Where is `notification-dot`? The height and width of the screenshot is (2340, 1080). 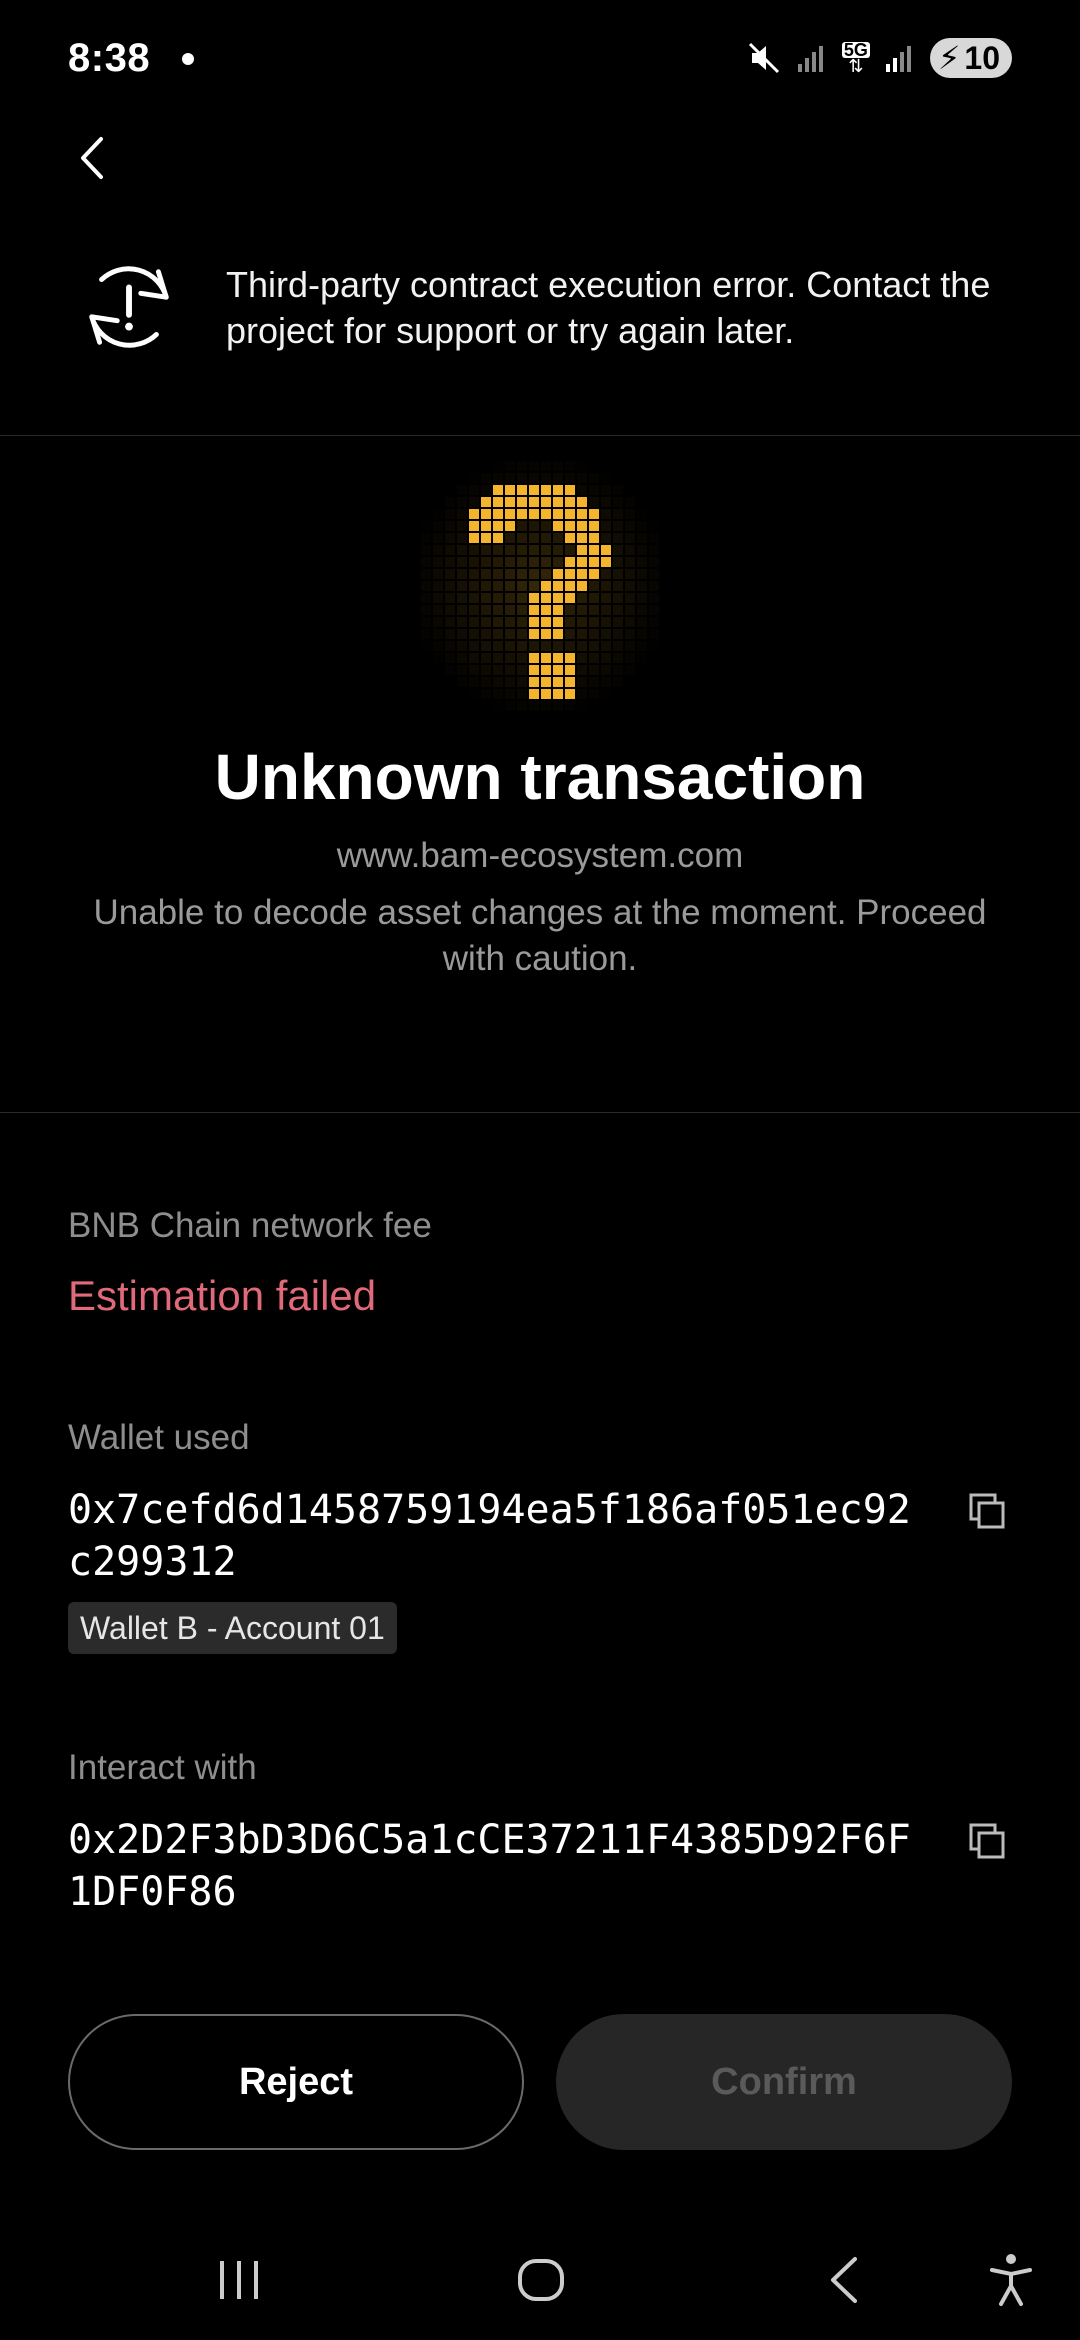 notification-dot is located at coordinates (188, 59).